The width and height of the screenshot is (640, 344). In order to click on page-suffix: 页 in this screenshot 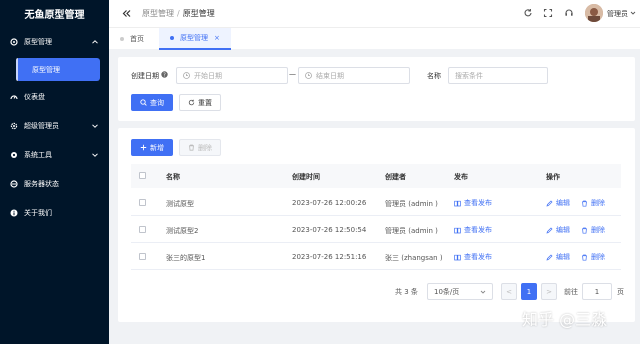, I will do `click(620, 292)`.